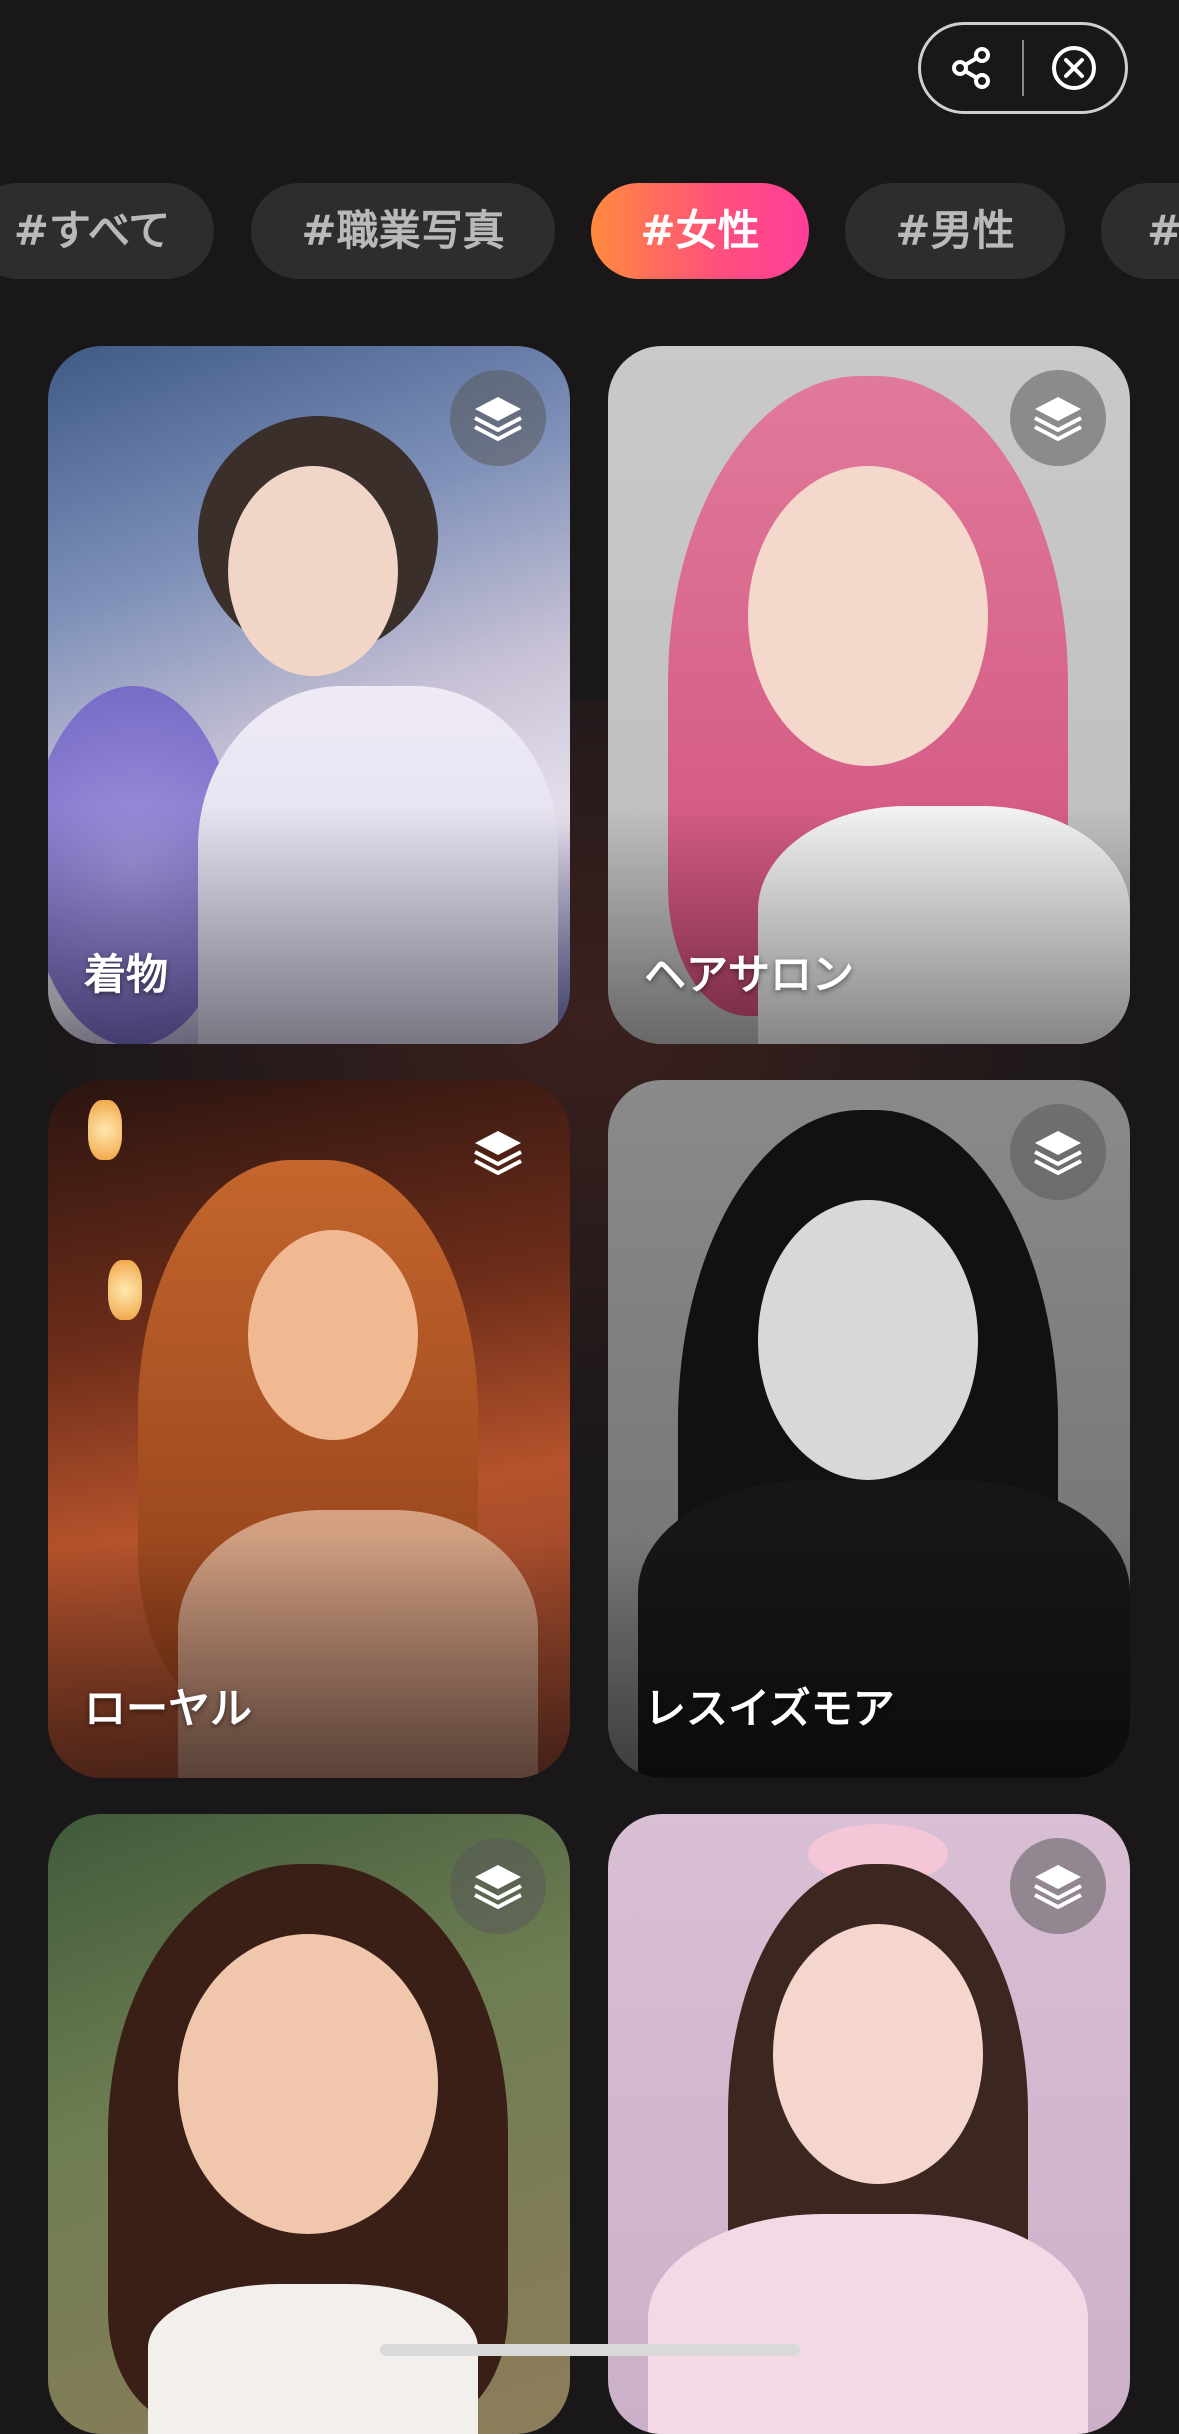 The width and height of the screenshot is (1179, 2434). What do you see at coordinates (107, 231) in the screenshot?
I see `tag-all: #すべて` at bounding box center [107, 231].